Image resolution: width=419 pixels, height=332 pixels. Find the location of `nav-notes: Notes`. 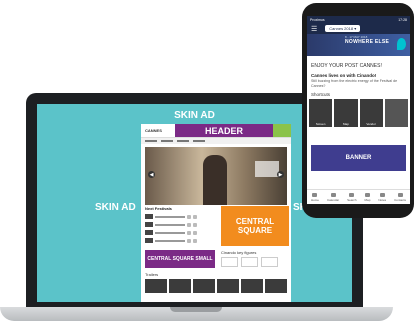

nav-notes: Notes is located at coordinates (382, 197).